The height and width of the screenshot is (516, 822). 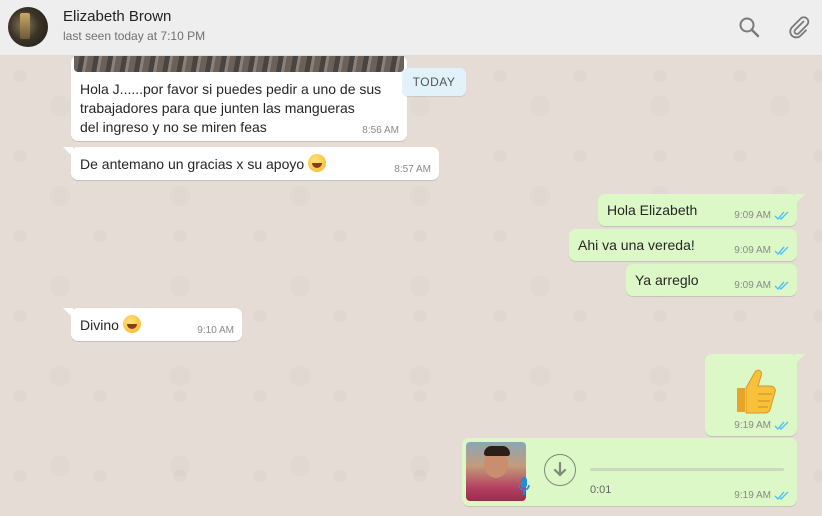 What do you see at coordinates (434, 82) in the screenshot?
I see `date-divider: TODAY` at bounding box center [434, 82].